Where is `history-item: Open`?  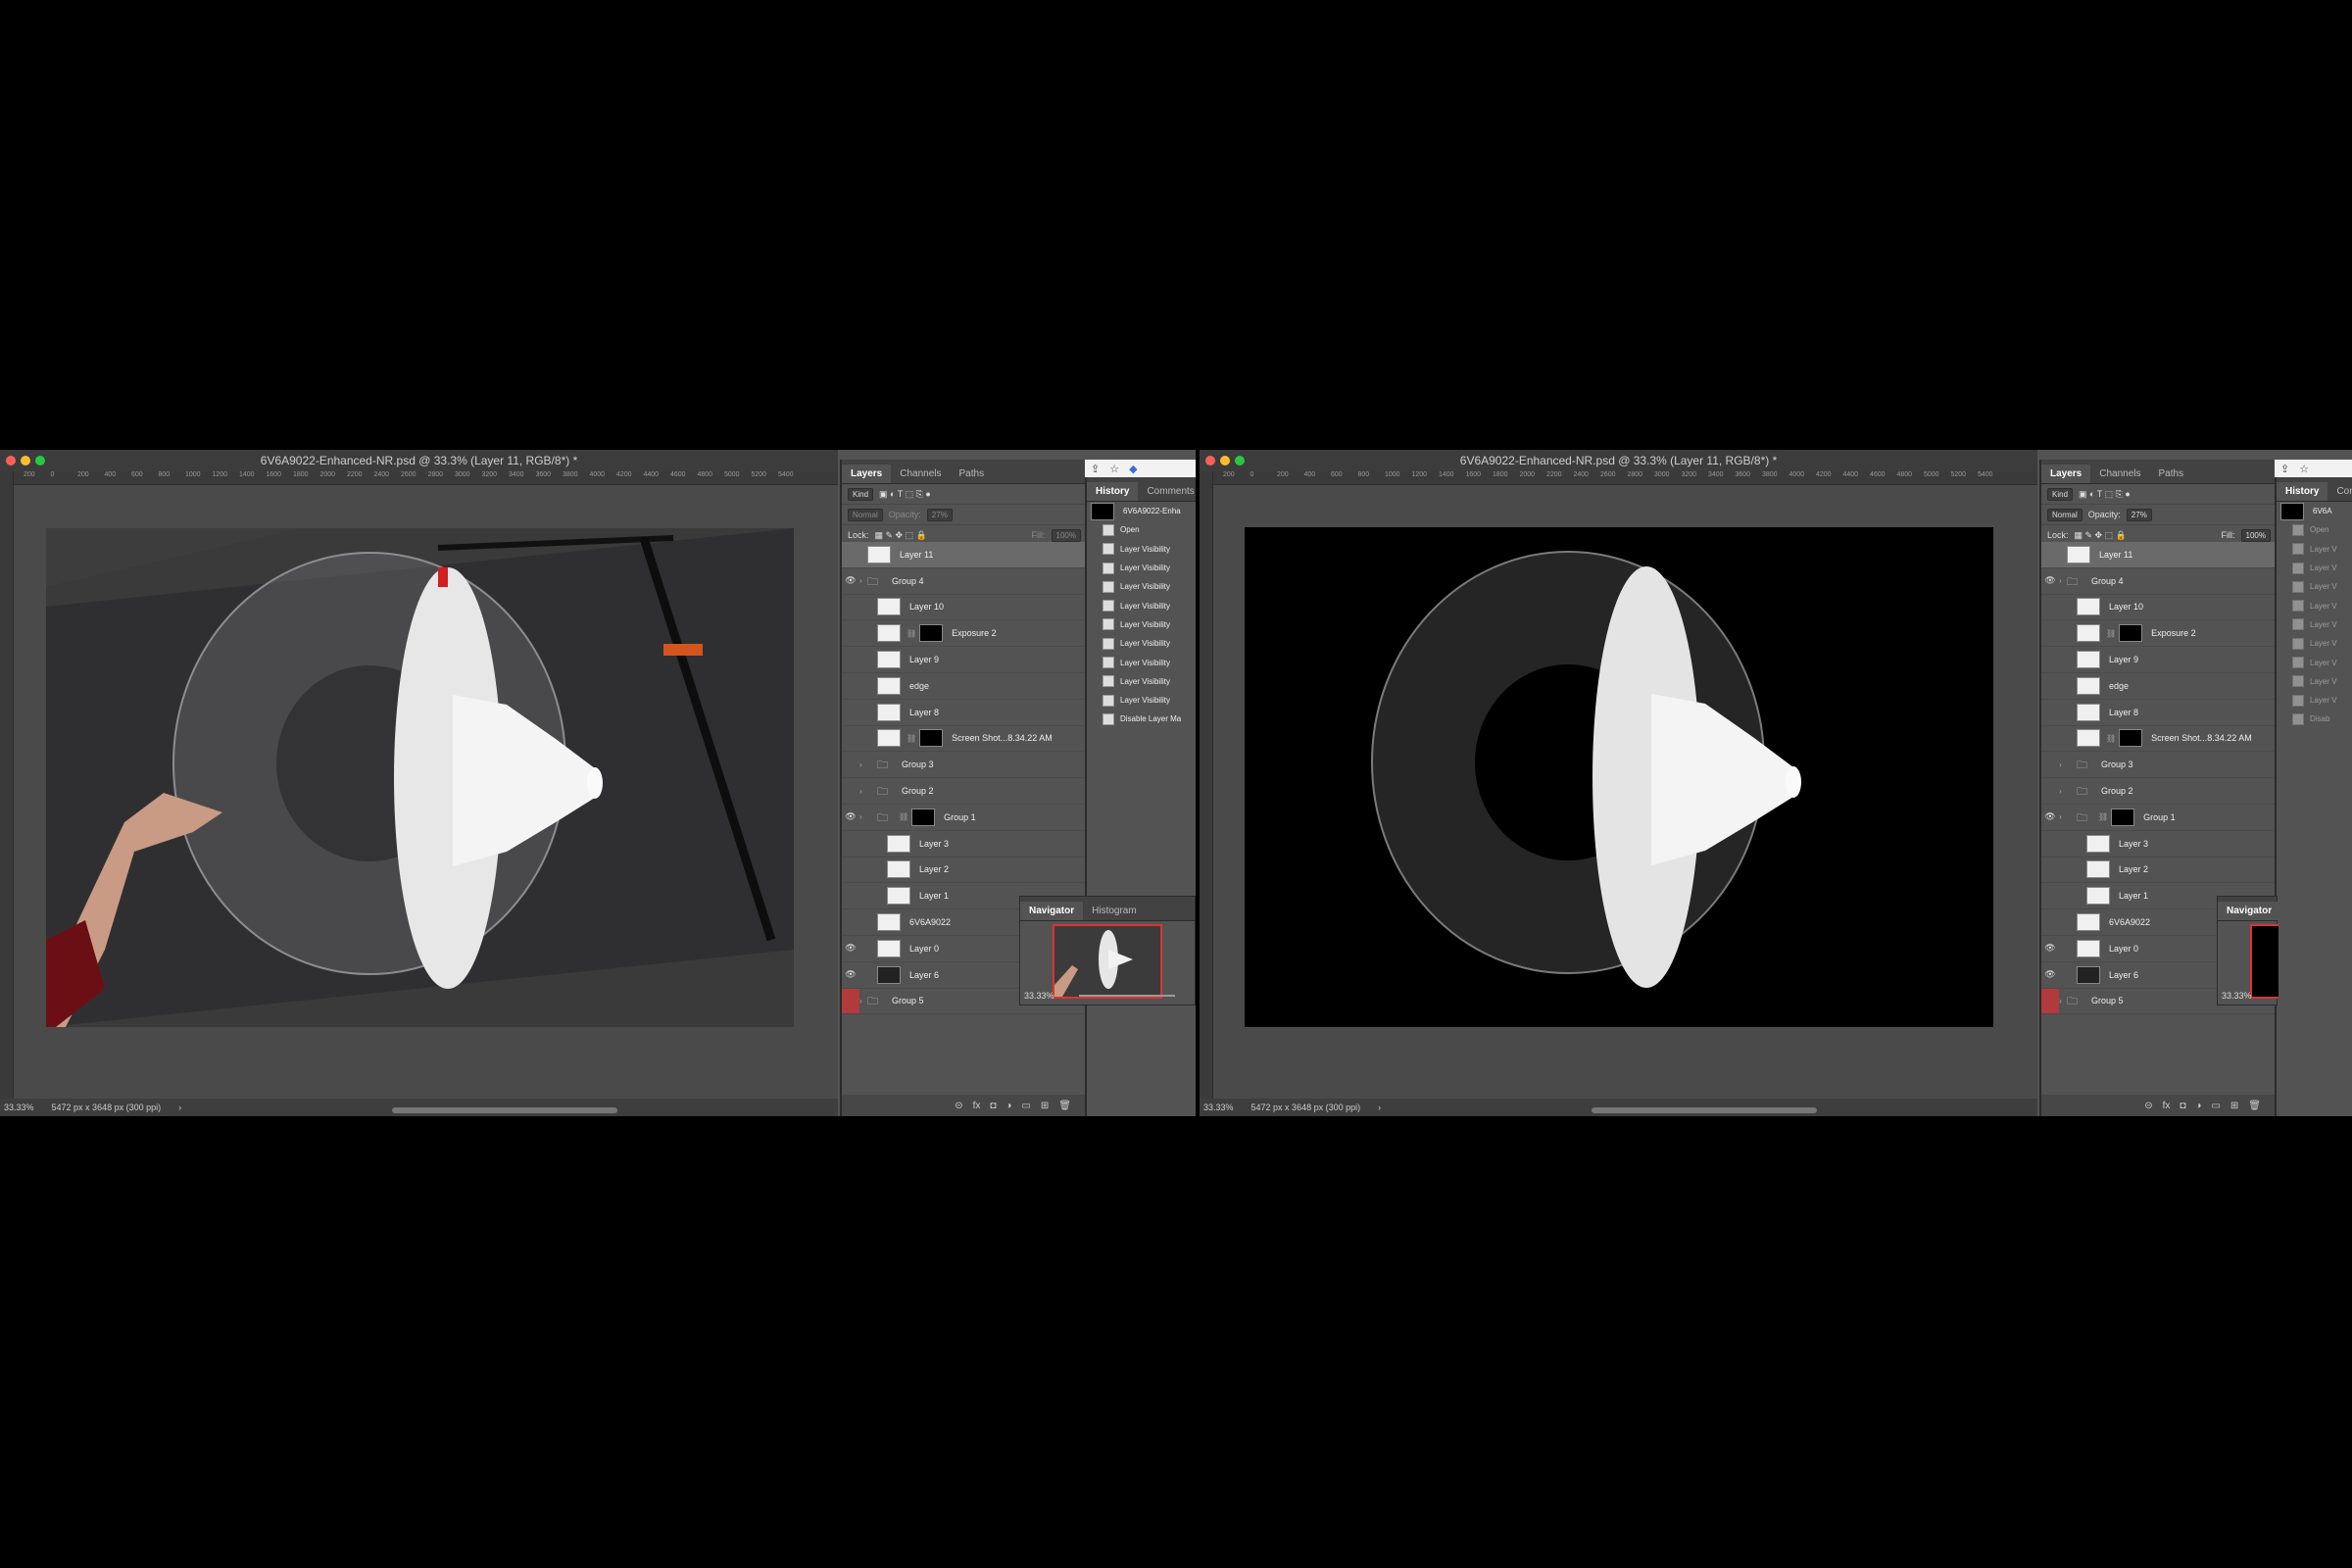
history-item: Open is located at coordinates (2314, 529).